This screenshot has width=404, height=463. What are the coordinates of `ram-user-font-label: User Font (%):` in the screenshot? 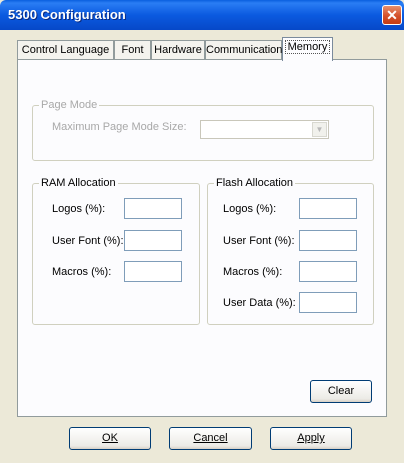 It's located at (88, 241).